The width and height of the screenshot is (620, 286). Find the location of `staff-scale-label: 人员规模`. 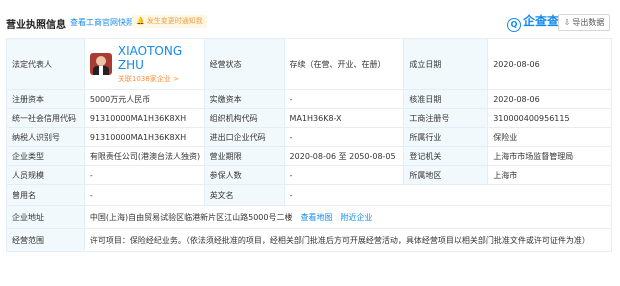

staff-scale-label: 人员规模 is located at coordinates (46, 175).